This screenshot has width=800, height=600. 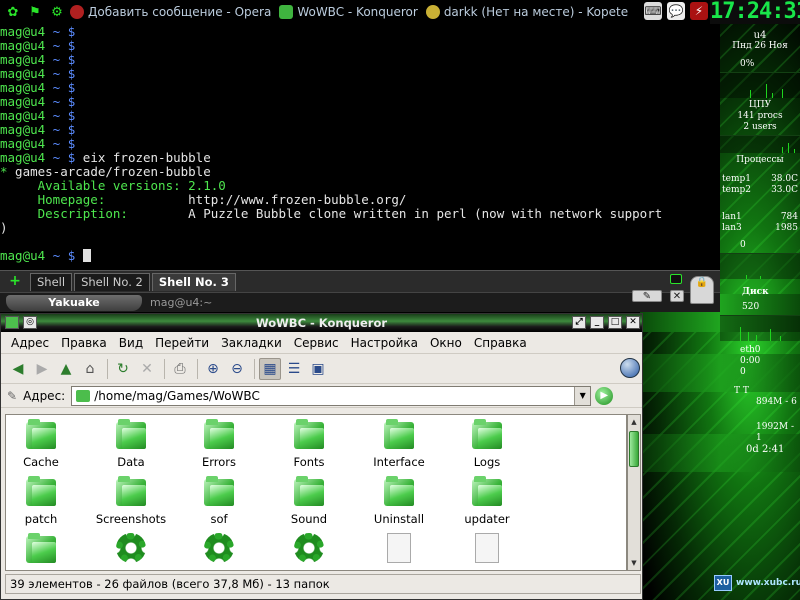 What do you see at coordinates (41, 519) in the screenshot?
I see `file-label: patch` at bounding box center [41, 519].